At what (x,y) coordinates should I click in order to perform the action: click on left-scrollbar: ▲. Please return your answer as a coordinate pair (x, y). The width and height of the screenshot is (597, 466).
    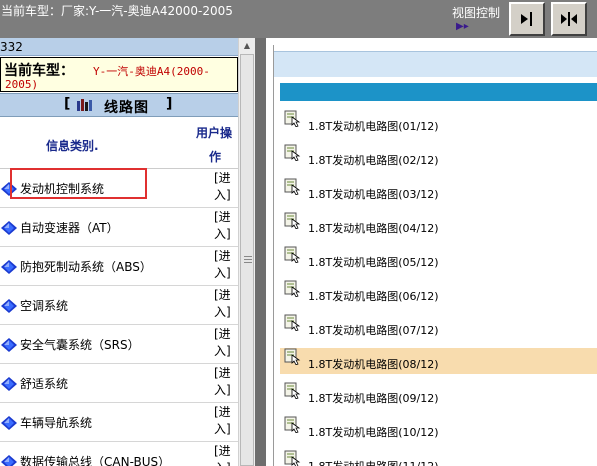
    Looking at the image, I should click on (246, 252).